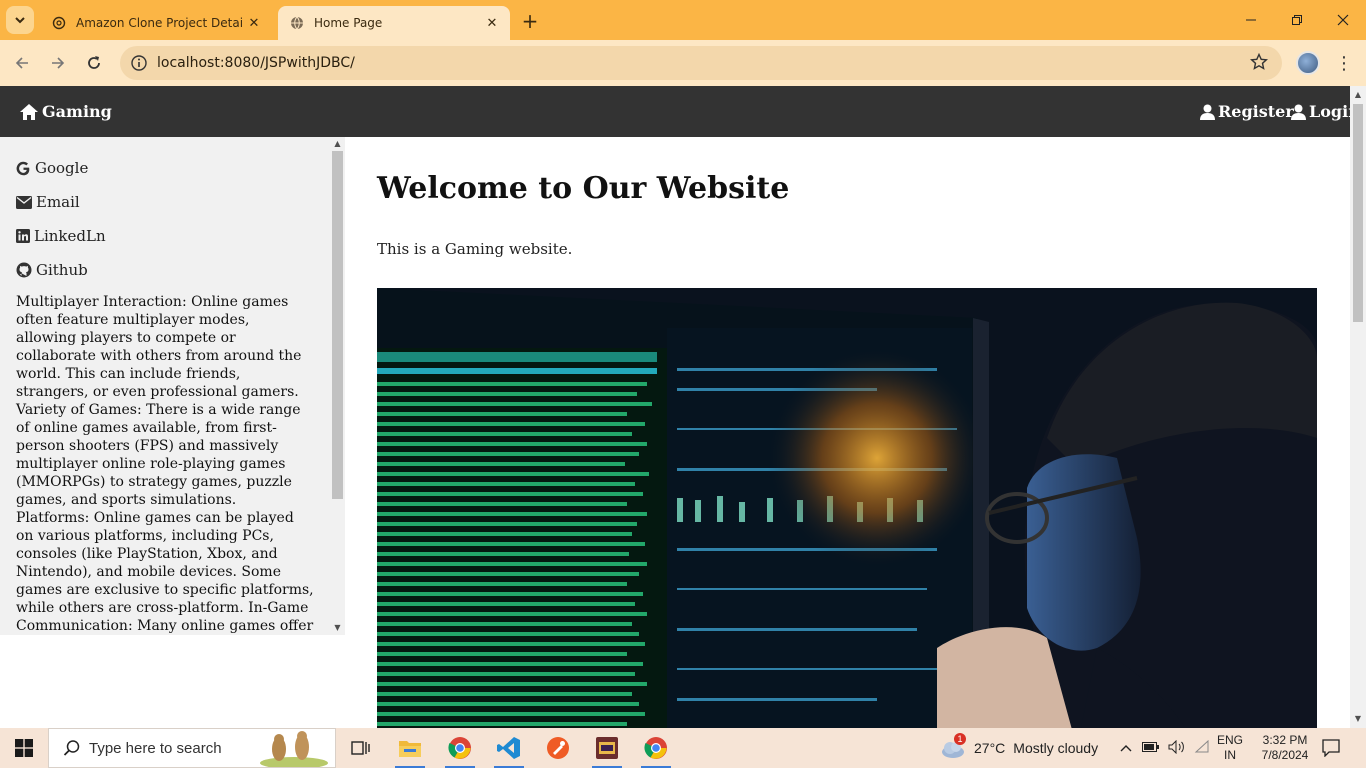  I want to click on browser-toolbar: localhost:8080/JSPwithJDBC/ ⋮, so click(683, 63).